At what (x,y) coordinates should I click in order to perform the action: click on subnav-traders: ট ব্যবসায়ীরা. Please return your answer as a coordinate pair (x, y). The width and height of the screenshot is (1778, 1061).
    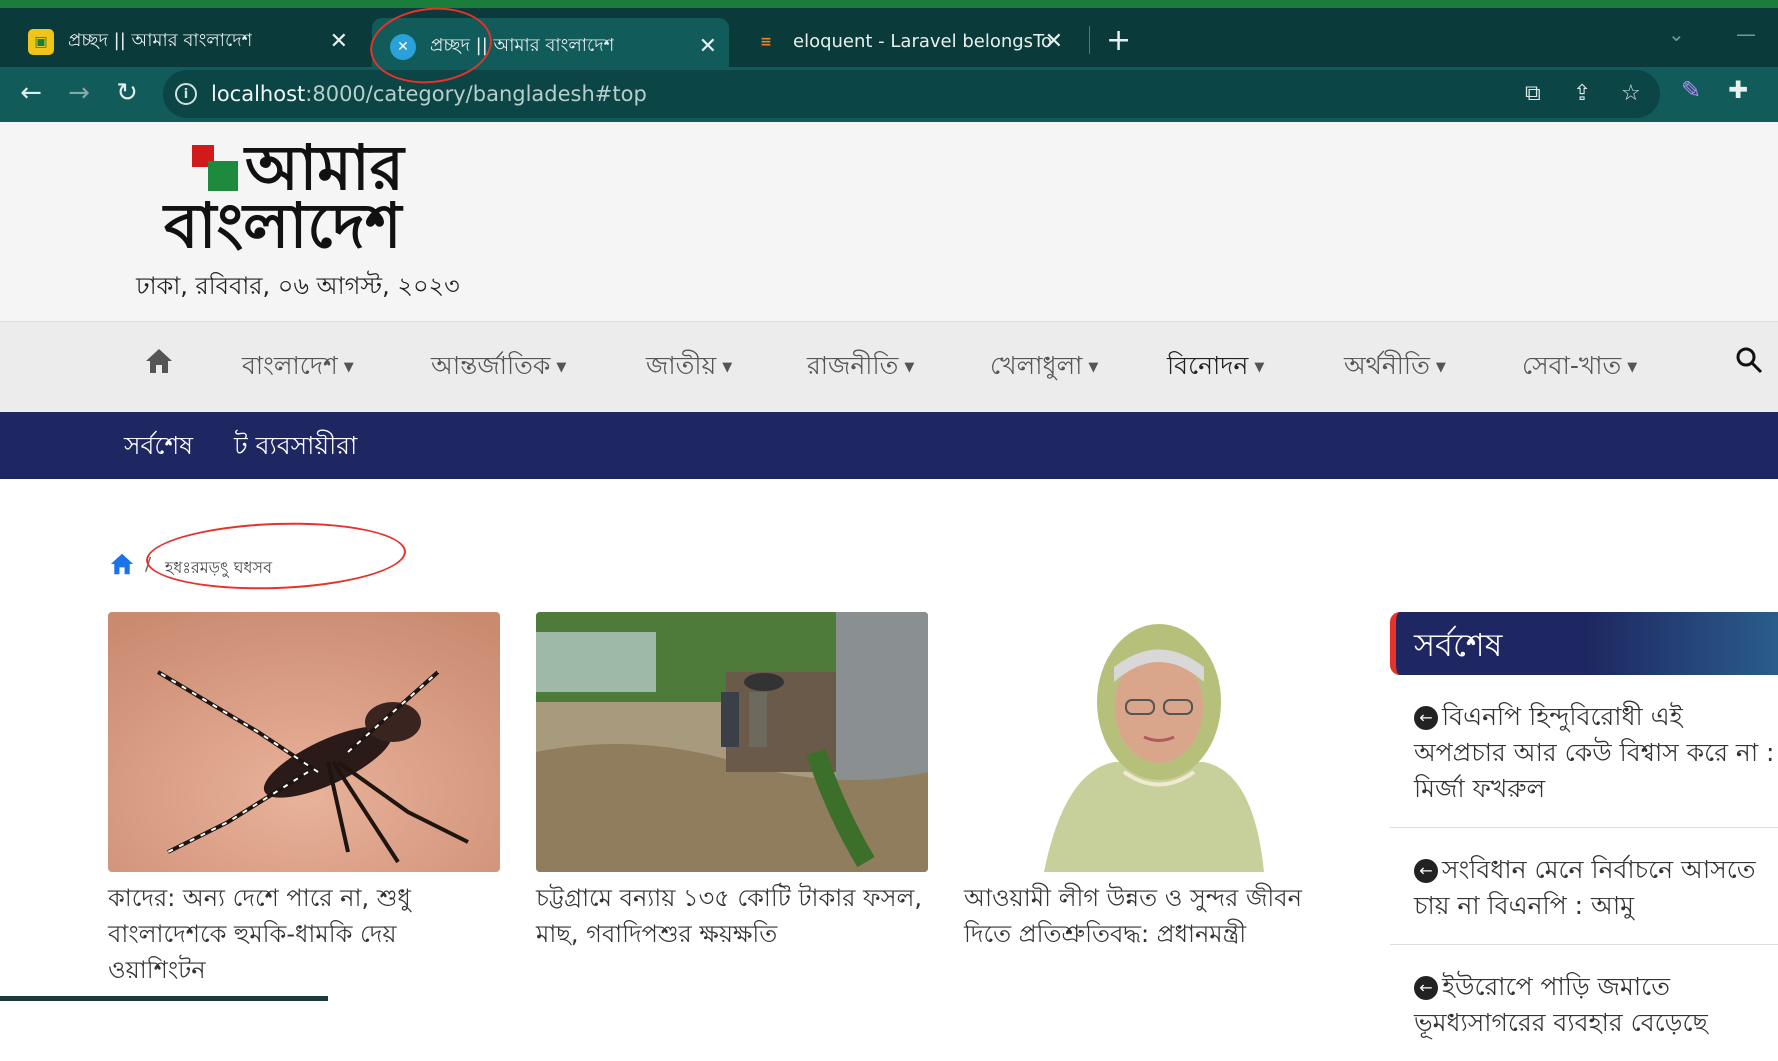
    Looking at the image, I should click on (295, 447).